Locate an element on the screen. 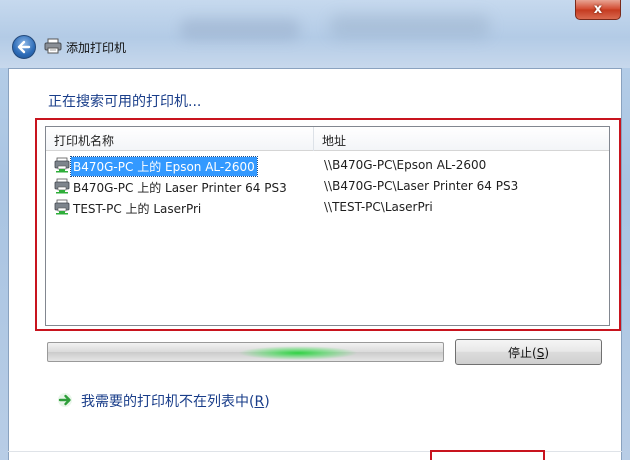 The image size is (630, 460). printer-icon is located at coordinates (53, 46).